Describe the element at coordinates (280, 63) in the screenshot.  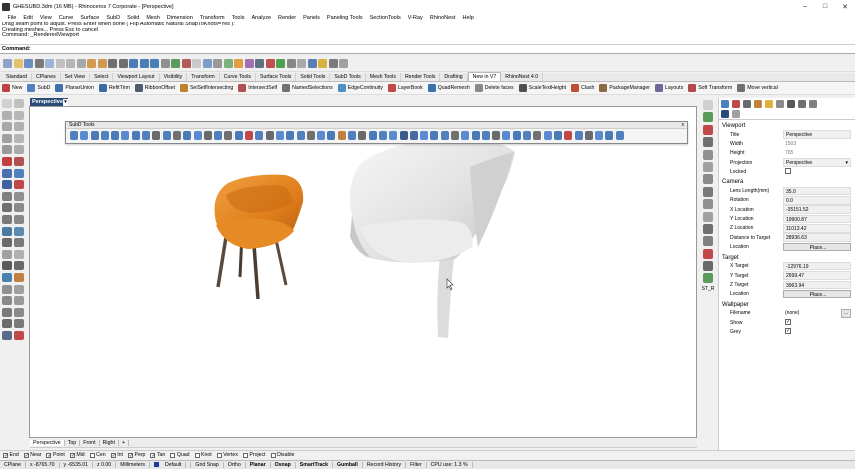
I see `show-icon` at that location.